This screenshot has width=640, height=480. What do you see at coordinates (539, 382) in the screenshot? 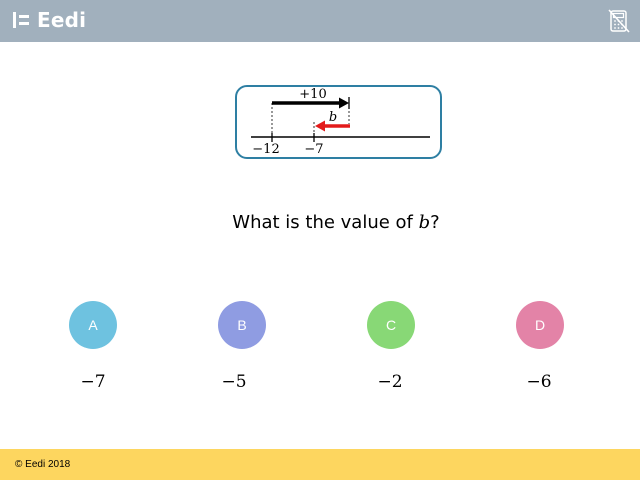
I see `option-d-answer: −6` at bounding box center [539, 382].